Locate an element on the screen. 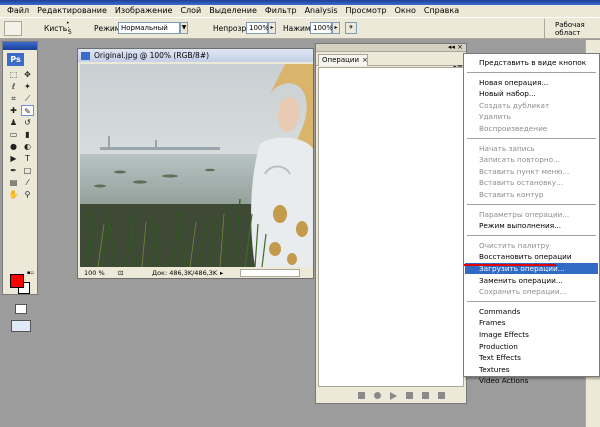 The image size is (600, 427). default-colors-icon: ▪▫ is located at coordinates (30, 273).